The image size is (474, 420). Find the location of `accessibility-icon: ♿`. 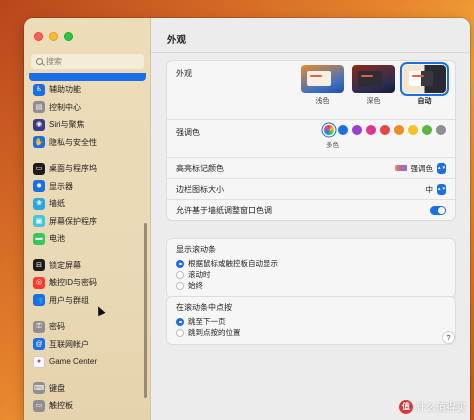

accessibility-icon: ♿ is located at coordinates (39, 89).